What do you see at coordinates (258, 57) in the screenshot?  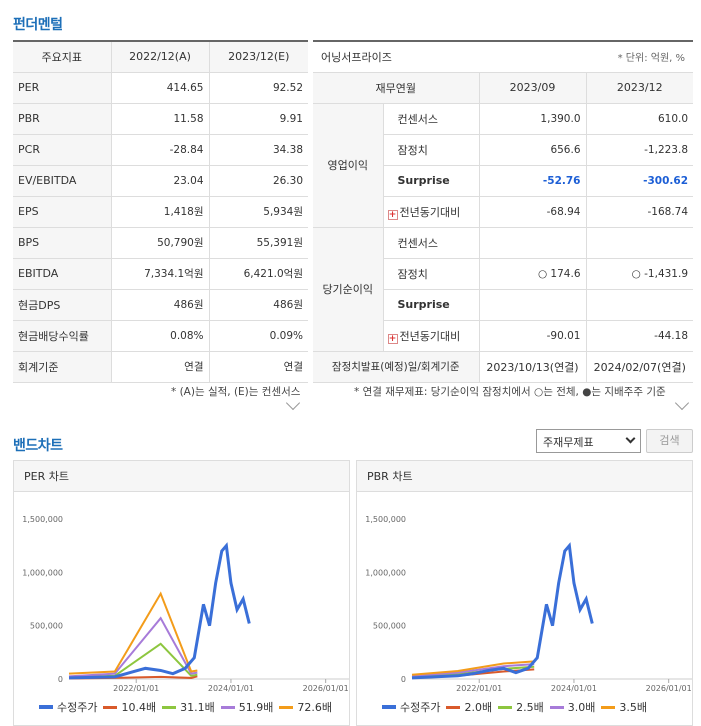 I see `col-header: 2023/12(E)` at bounding box center [258, 57].